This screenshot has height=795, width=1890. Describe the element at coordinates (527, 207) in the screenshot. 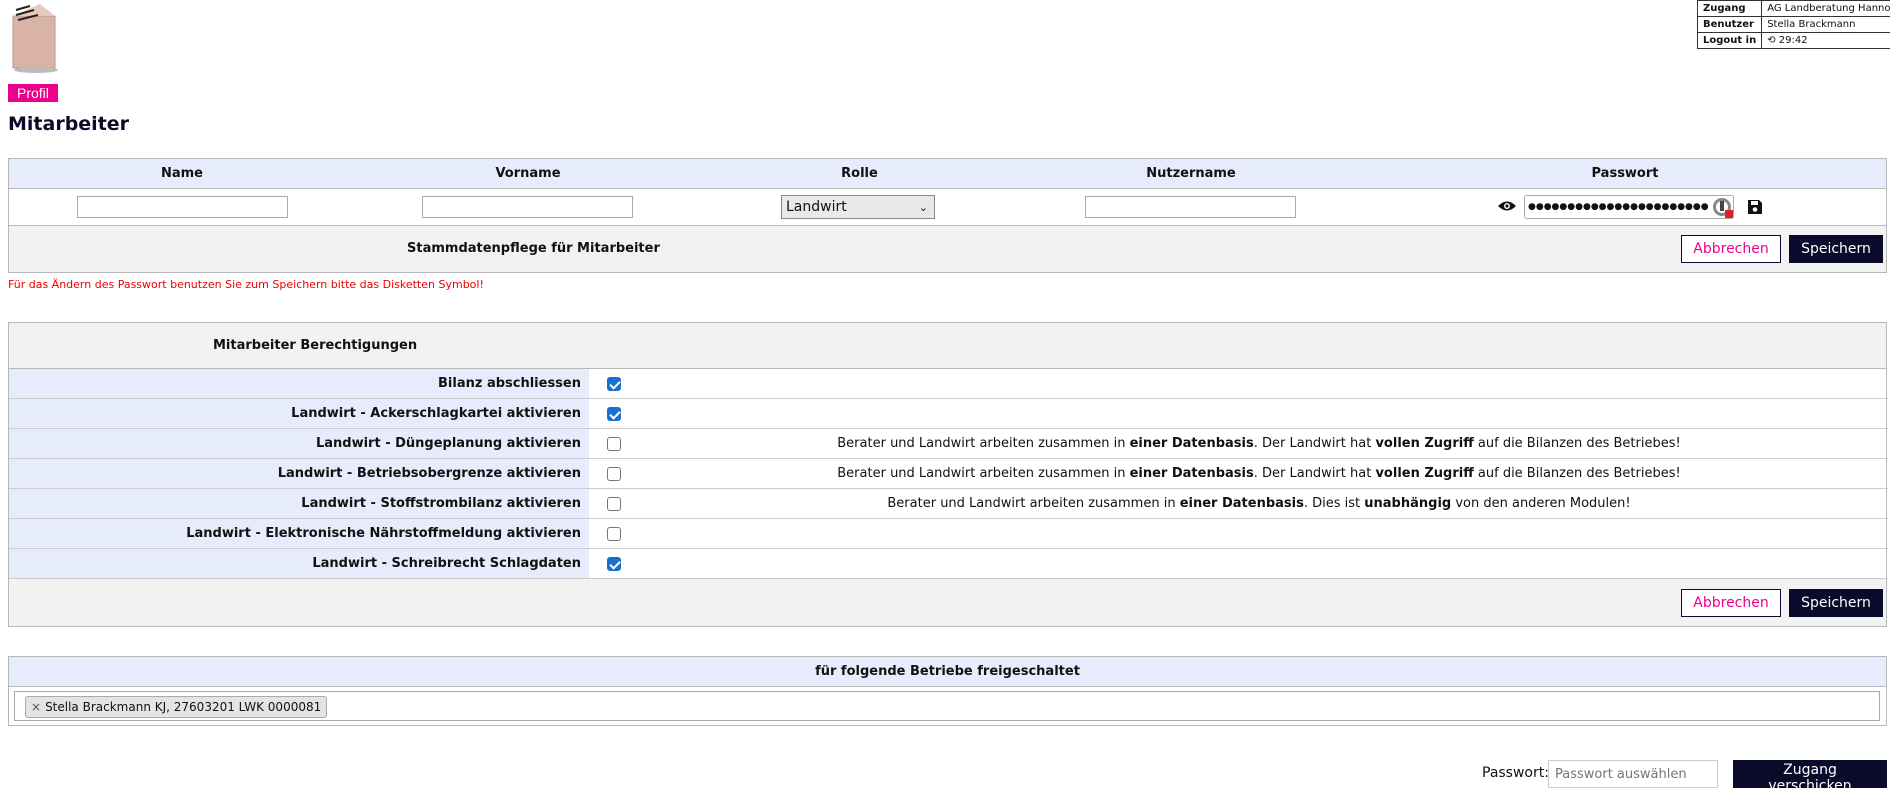

I see `vorname-input` at that location.